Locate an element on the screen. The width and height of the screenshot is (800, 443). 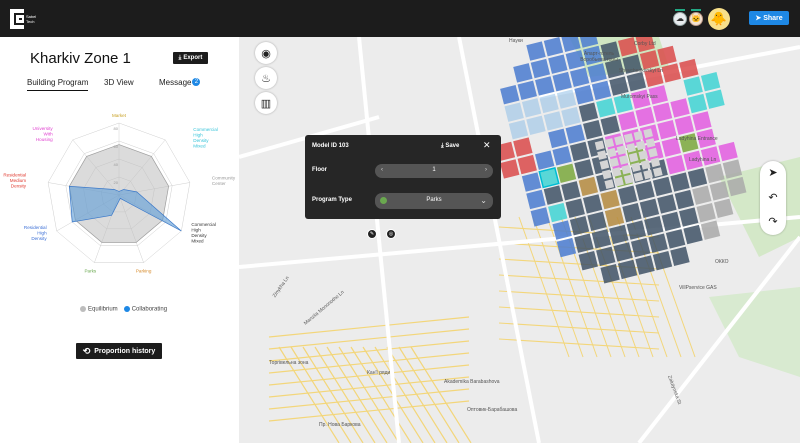
radar-axis-label: Residential Medium Density is located at coordinates (14, 180).